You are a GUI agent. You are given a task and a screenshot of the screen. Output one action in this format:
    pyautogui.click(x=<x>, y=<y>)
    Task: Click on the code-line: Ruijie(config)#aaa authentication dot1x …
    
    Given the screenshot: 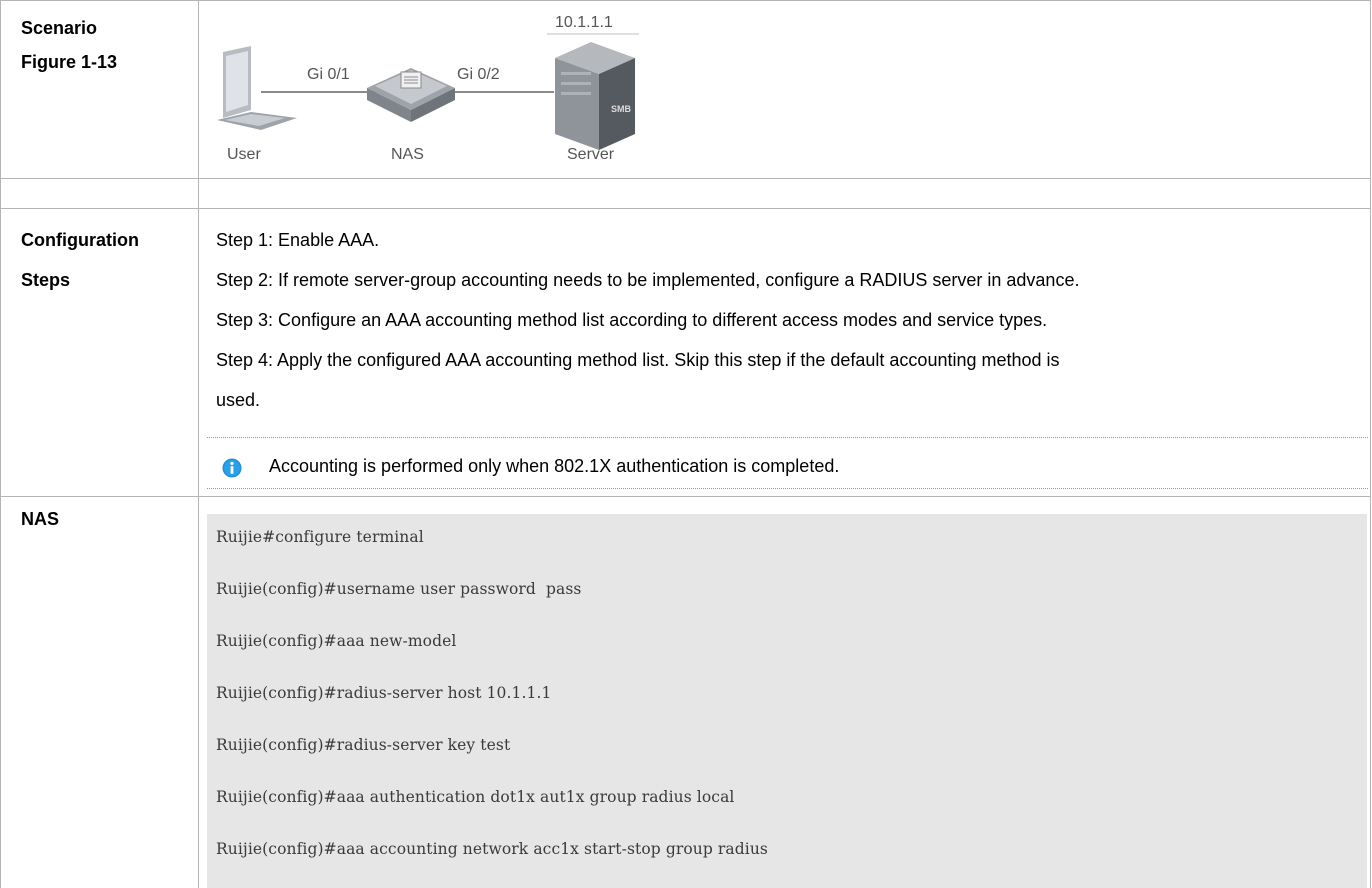 What is the action you would take?
    pyautogui.click(x=475, y=797)
    